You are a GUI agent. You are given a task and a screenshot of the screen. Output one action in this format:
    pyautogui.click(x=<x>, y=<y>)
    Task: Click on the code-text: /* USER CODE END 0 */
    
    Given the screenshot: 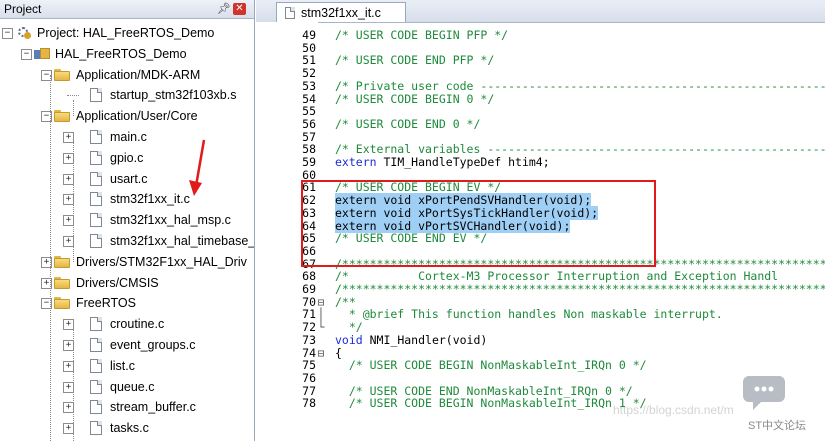 What is the action you would take?
    pyautogui.click(x=407, y=124)
    